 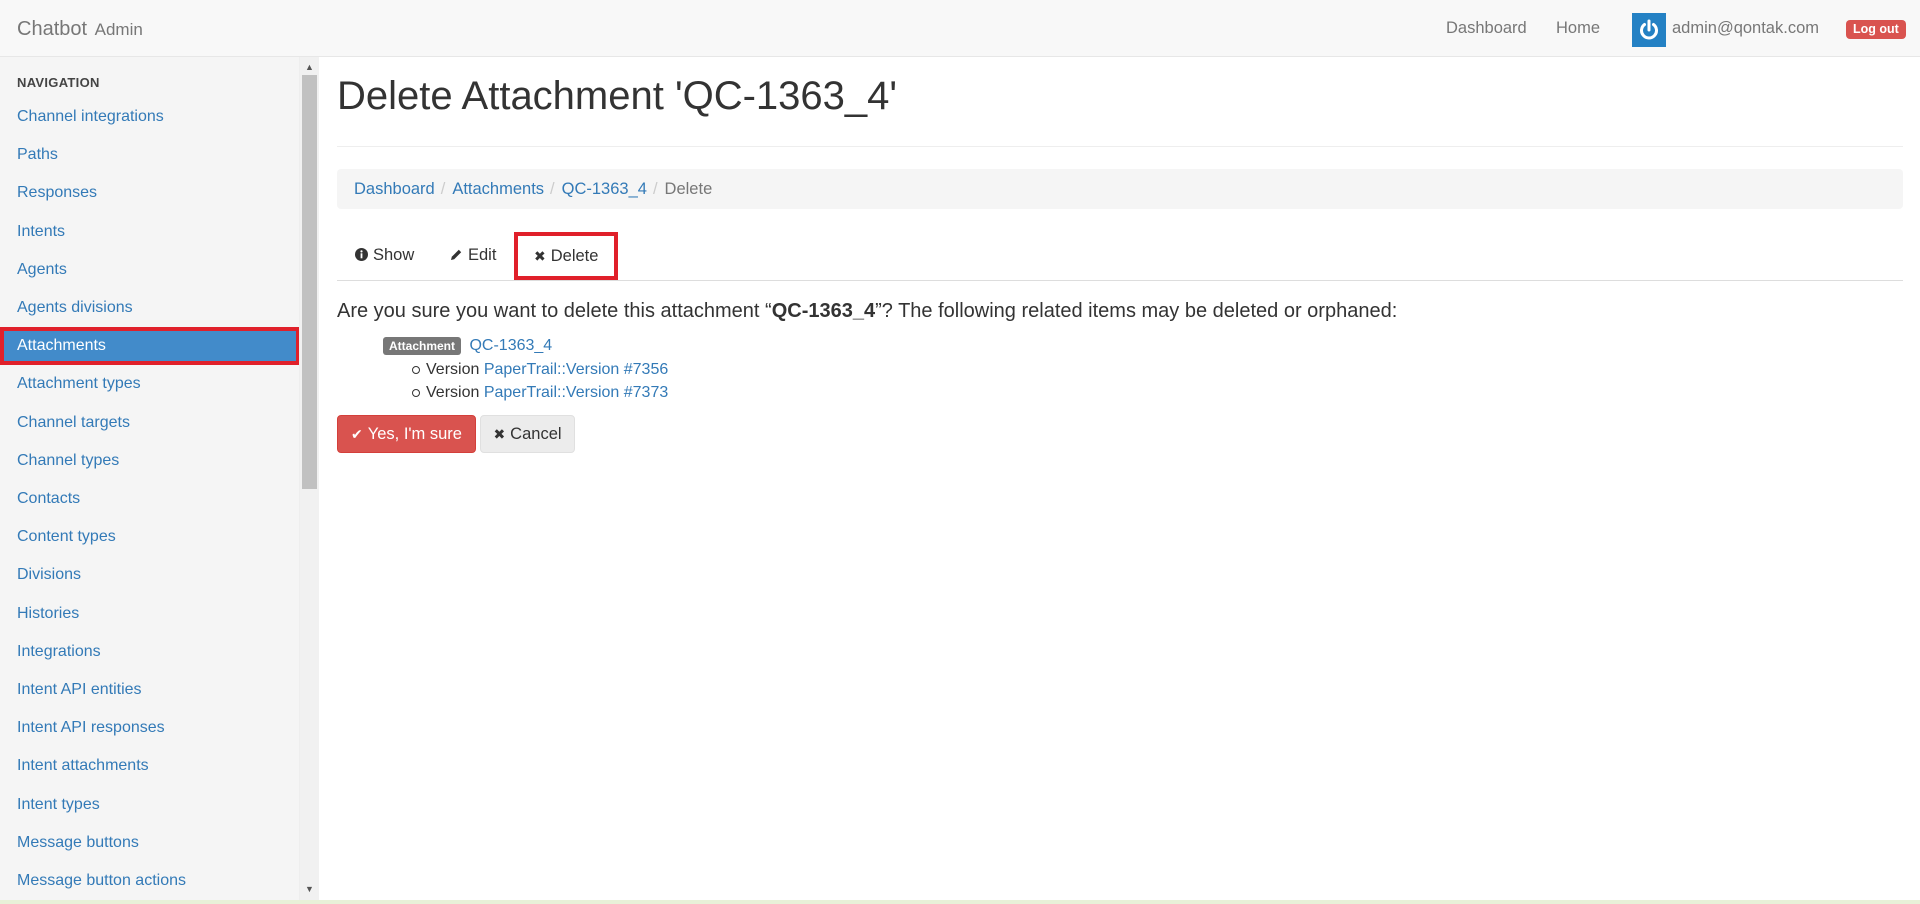 I want to click on sidebar-item-divisions: Divisions, so click(x=149, y=575).